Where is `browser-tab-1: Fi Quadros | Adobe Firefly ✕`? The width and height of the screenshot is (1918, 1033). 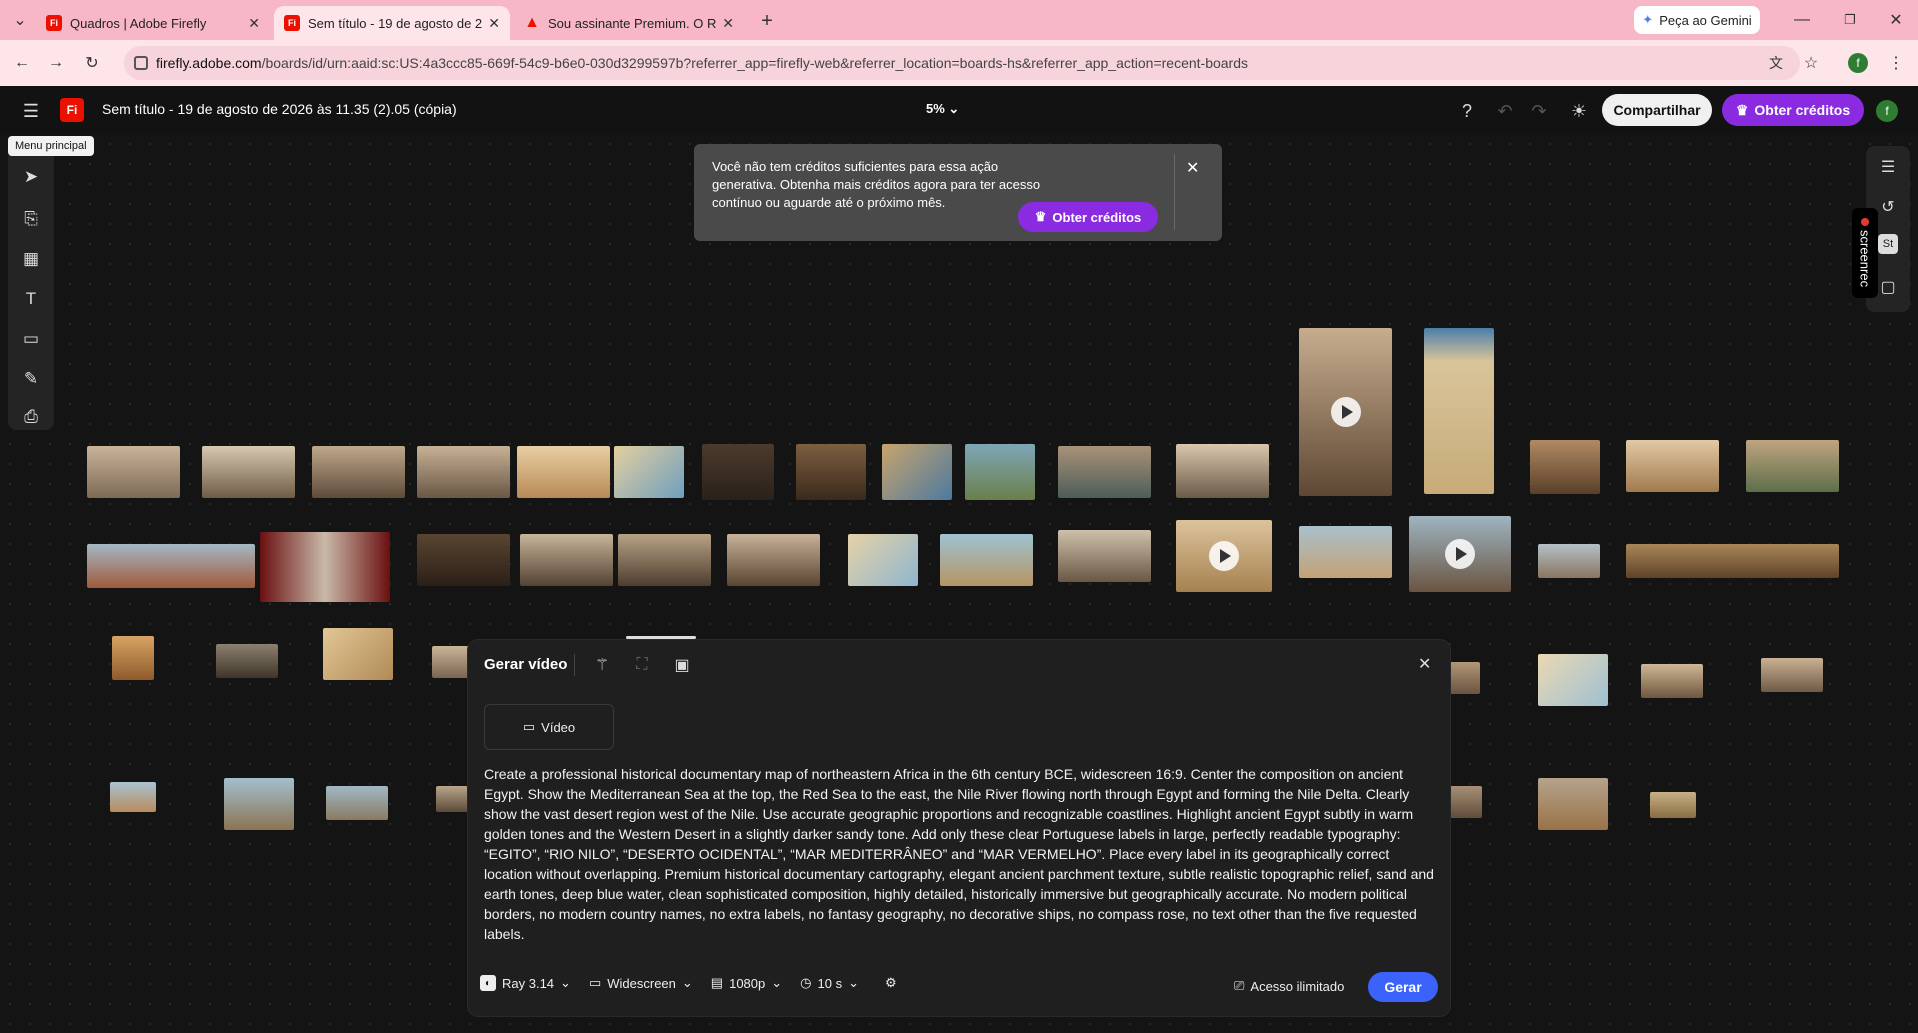
browser-tab-1: Fi Quadros | Adobe Firefly ✕ is located at coordinates (153, 23).